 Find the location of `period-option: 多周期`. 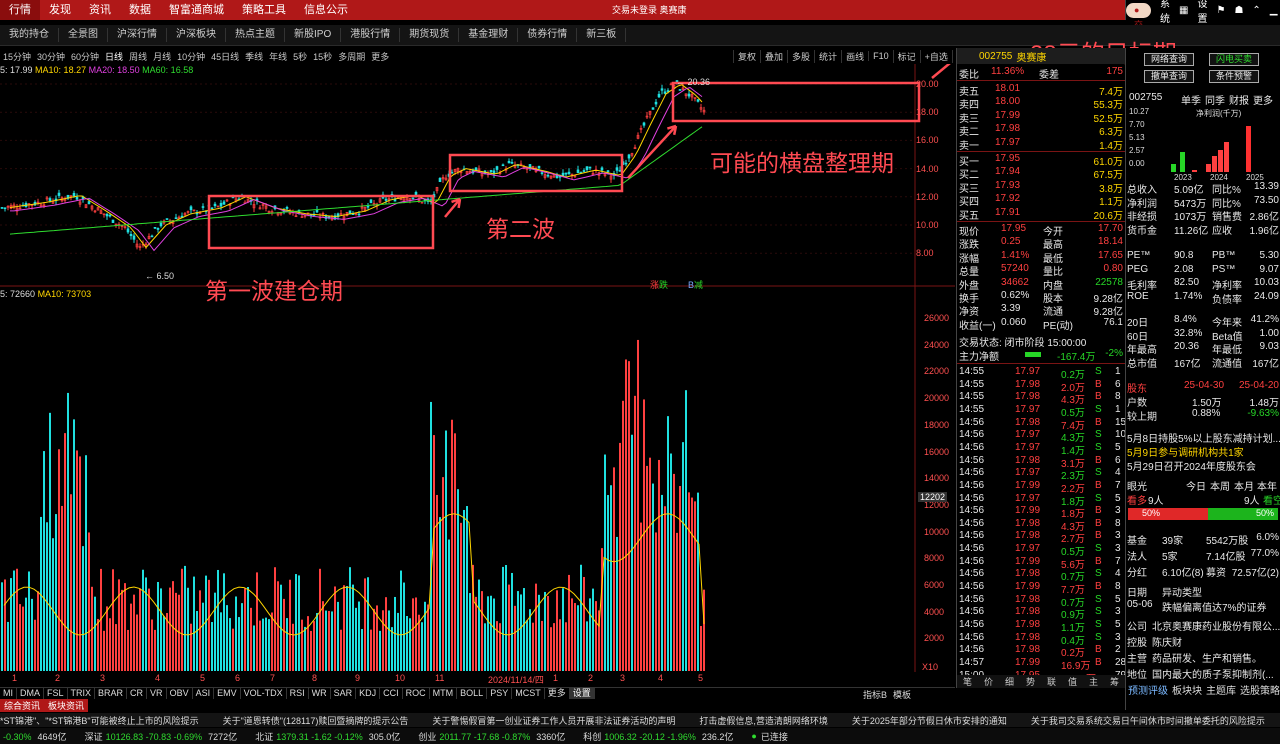

period-option: 多周期 is located at coordinates (351, 56).